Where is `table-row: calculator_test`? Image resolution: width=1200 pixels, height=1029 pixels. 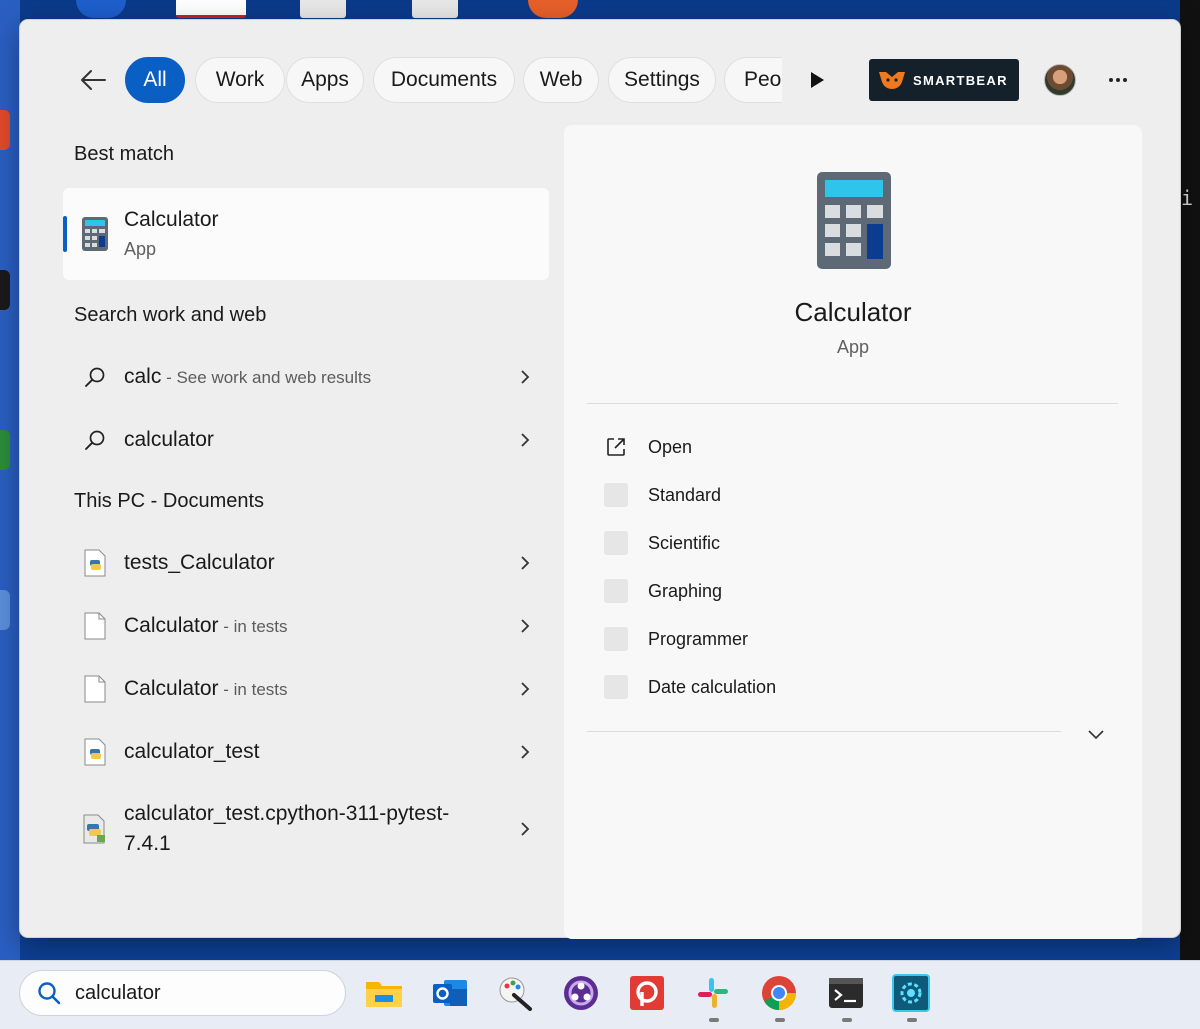
table-row: calculator_test is located at coordinates (304, 752).